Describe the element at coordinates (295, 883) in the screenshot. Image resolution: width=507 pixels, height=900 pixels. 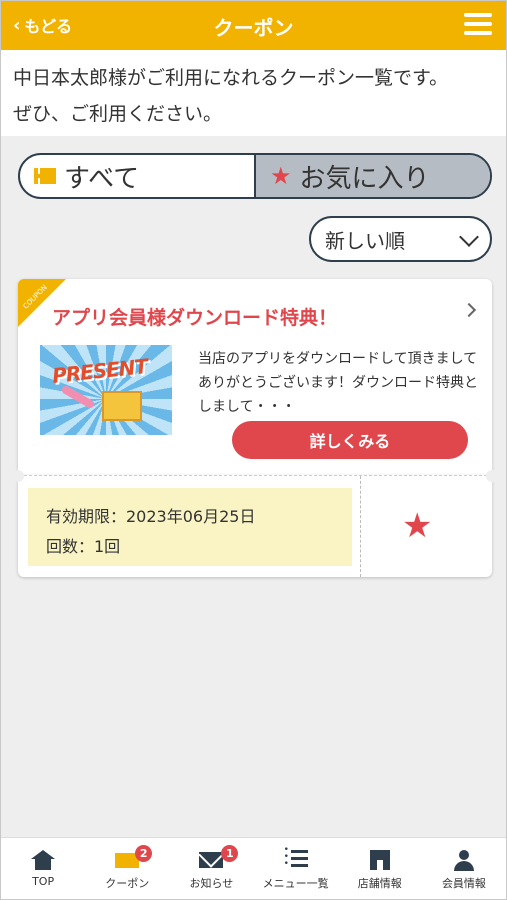
I see `nav-label: メニュー一覧` at that location.